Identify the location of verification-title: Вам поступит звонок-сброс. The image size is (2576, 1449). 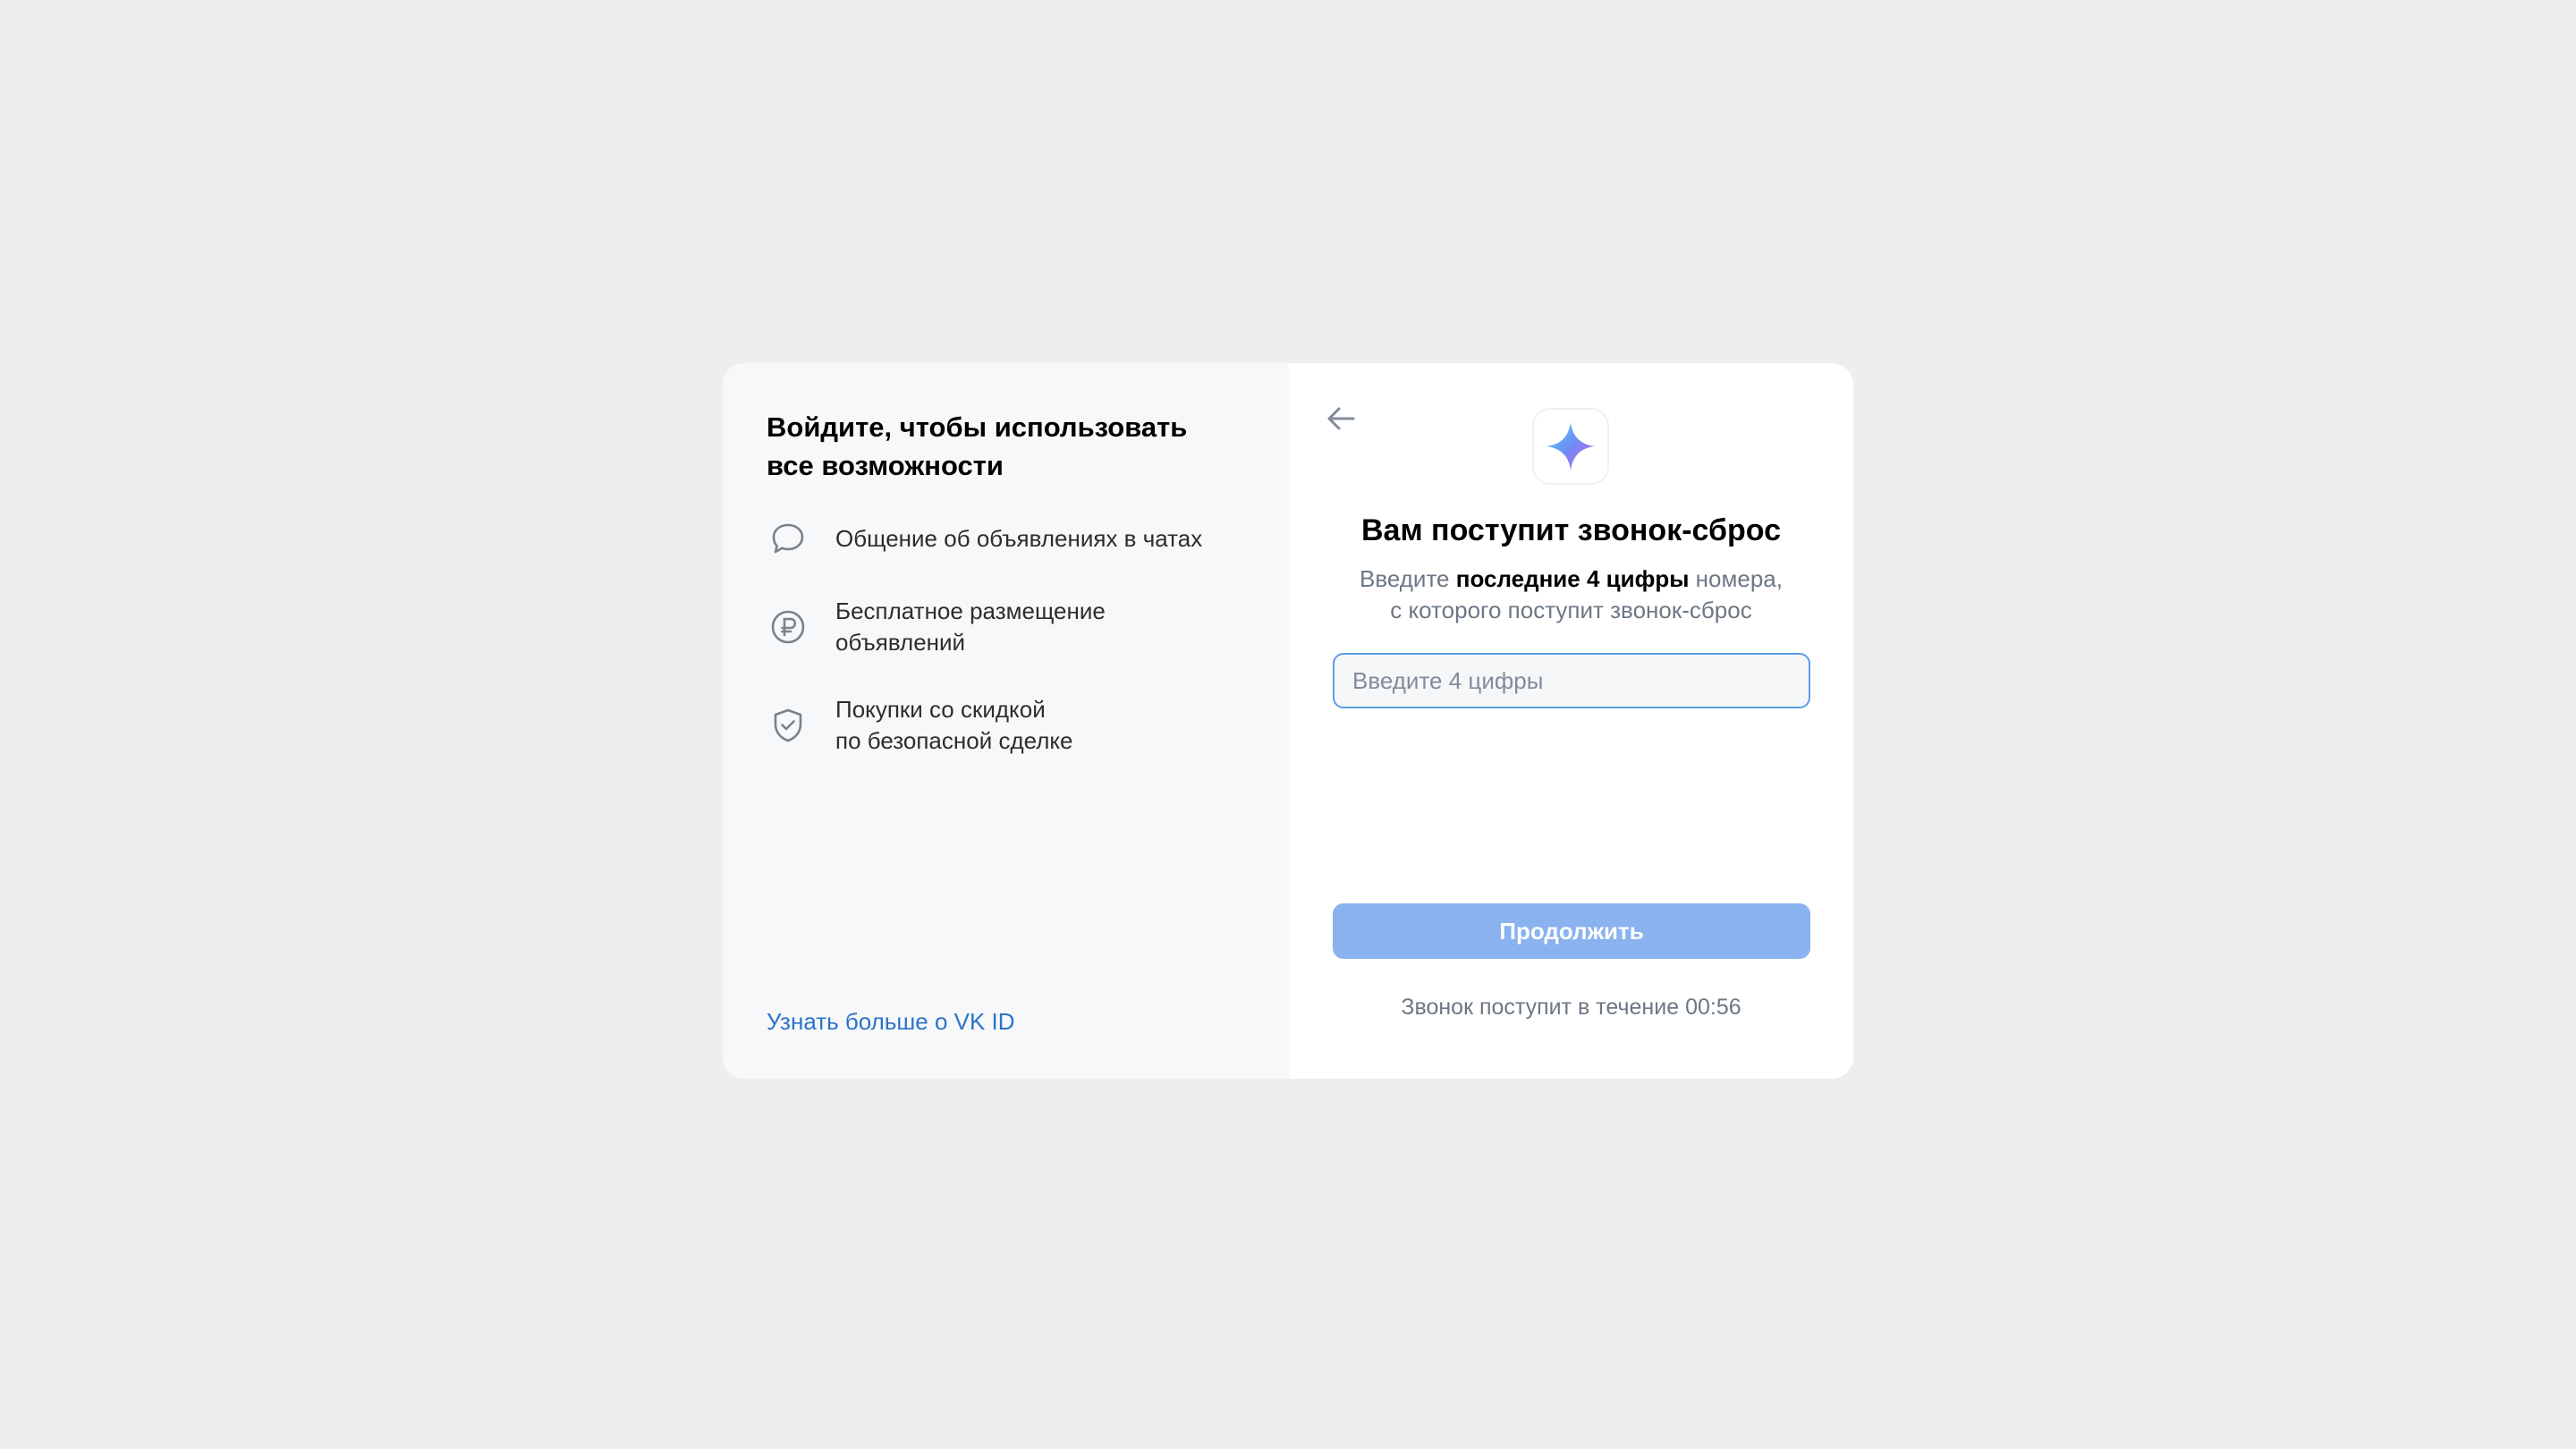
(1571, 530).